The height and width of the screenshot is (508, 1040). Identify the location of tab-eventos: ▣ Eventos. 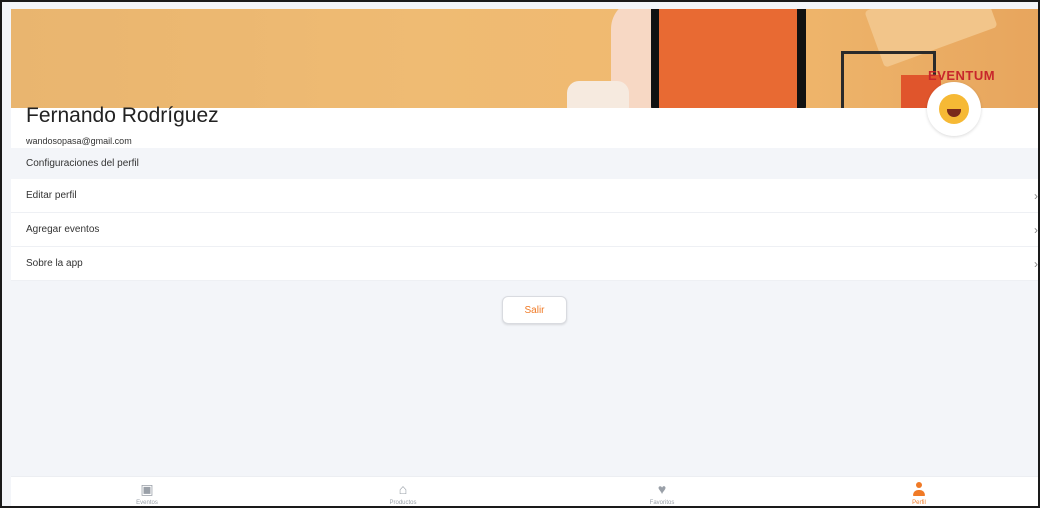
(147, 491).